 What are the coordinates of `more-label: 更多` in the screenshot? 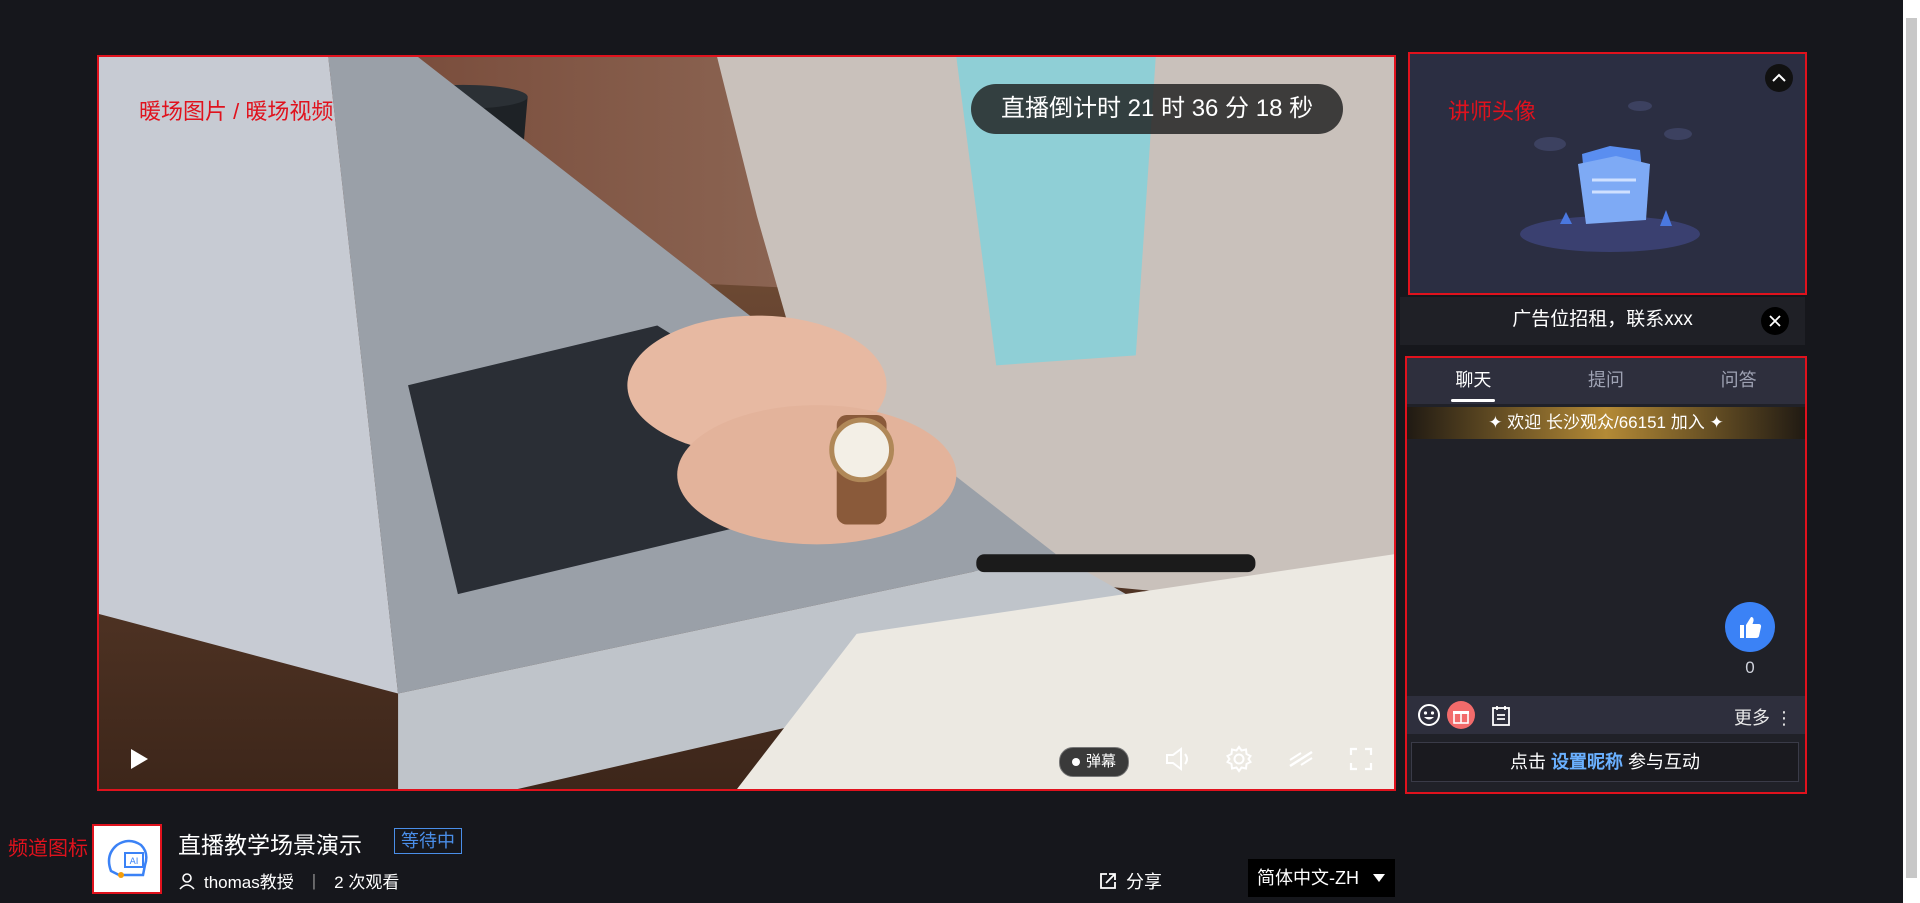 It's located at (1751, 718).